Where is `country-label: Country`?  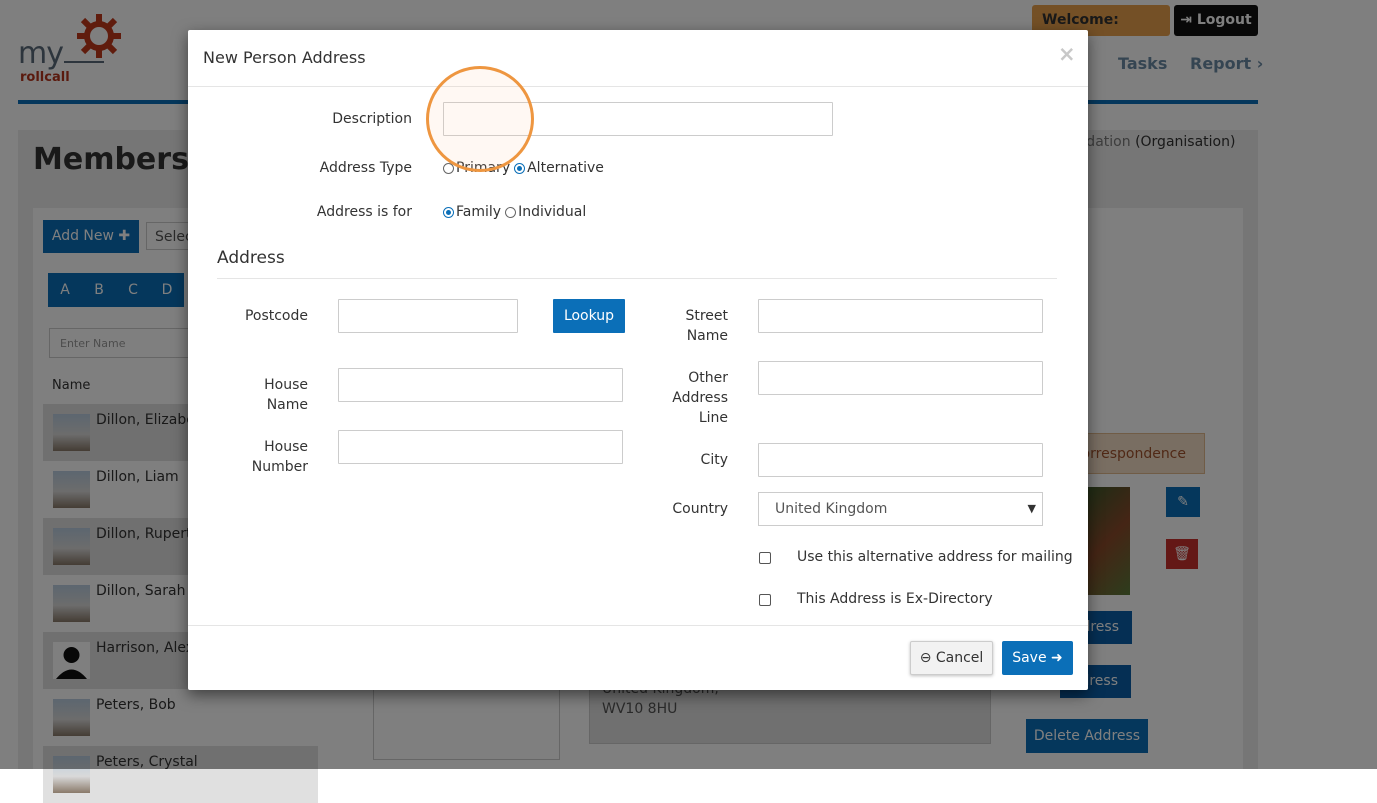
country-label: Country is located at coordinates (700, 509).